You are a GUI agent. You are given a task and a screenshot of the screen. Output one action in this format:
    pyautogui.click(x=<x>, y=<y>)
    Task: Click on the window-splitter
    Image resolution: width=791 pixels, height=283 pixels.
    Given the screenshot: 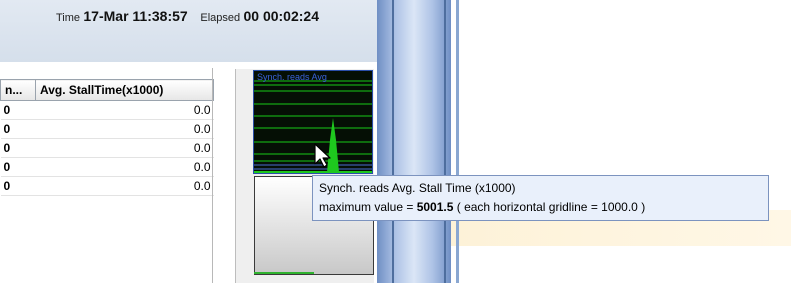 What is the action you would take?
    pyautogui.click(x=414, y=141)
    